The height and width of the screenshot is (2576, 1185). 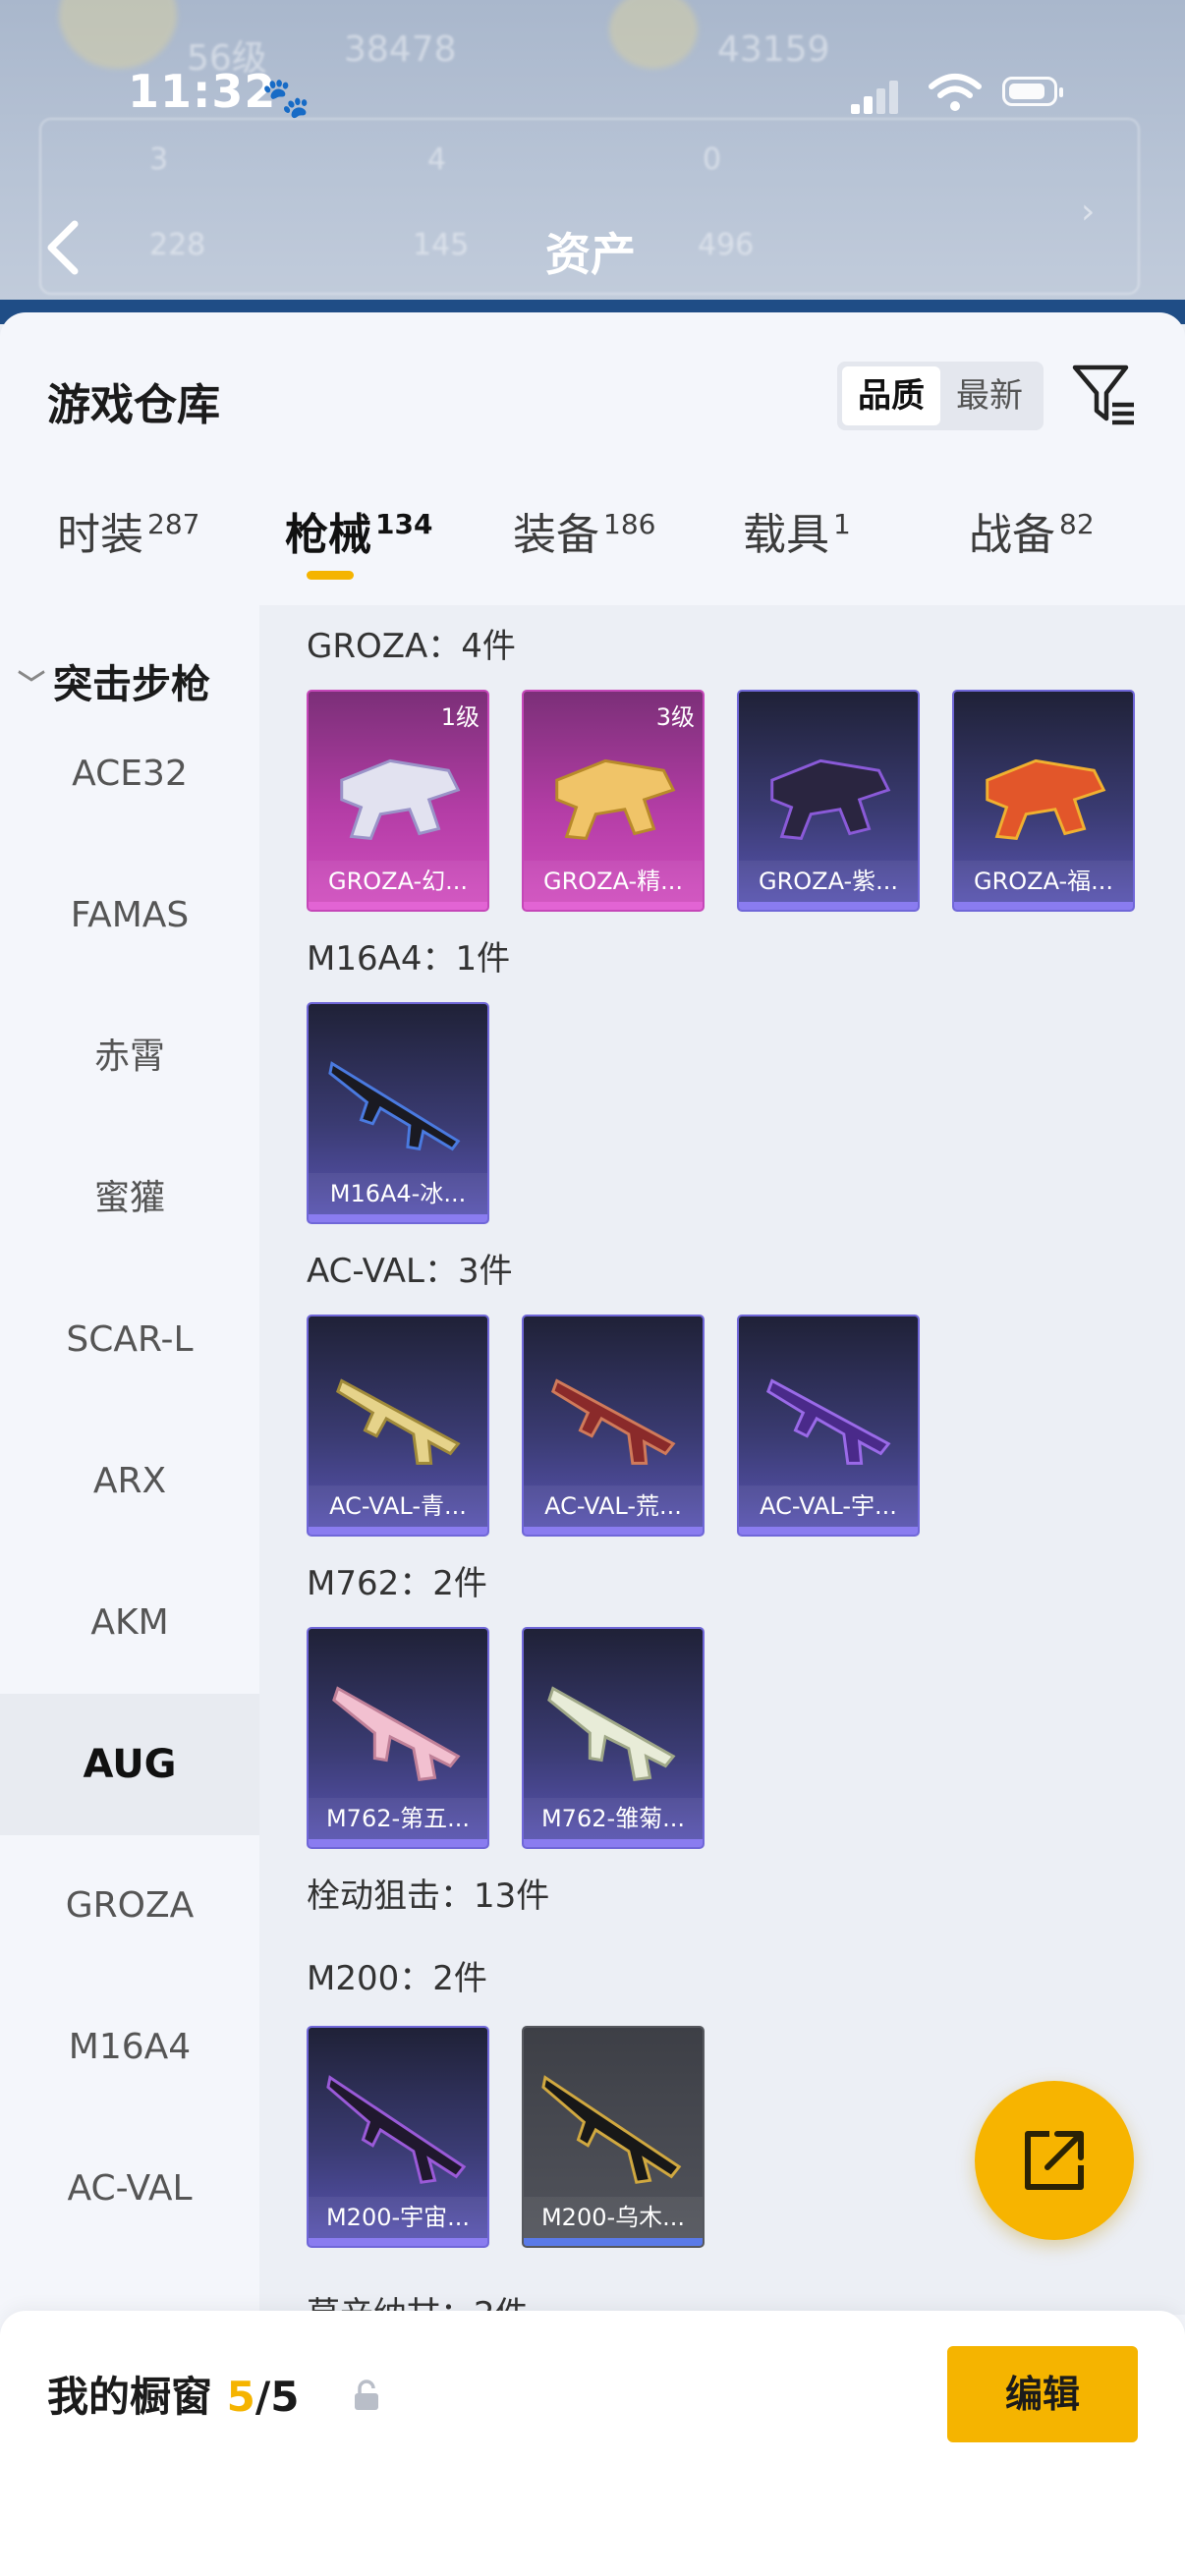 What do you see at coordinates (786, 535) in the screenshot?
I see `tab-label: 载具` at bounding box center [786, 535].